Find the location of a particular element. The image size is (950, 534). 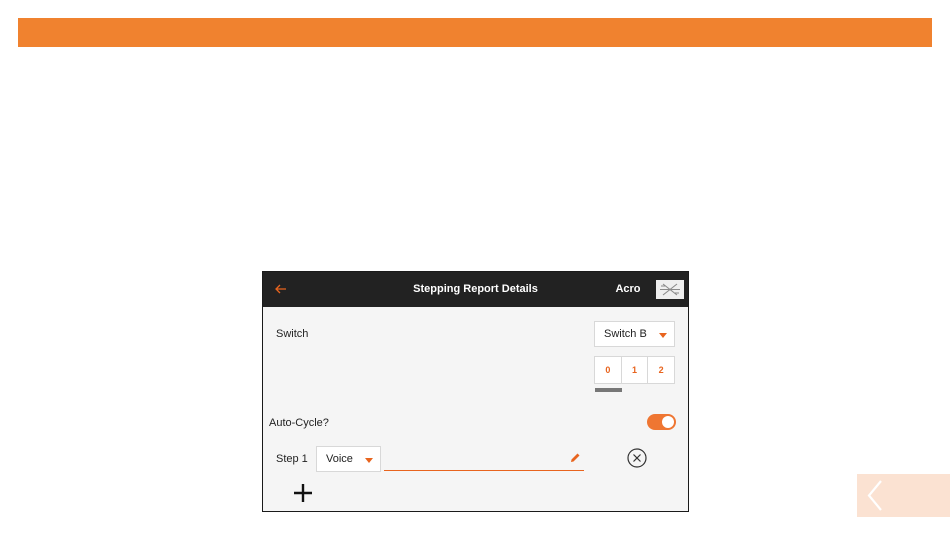

chevron-left-icon is located at coordinates (874, 495).